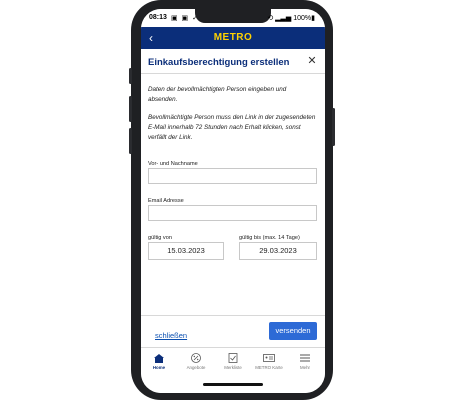  I want to click on metro-logo: METRO, so click(233, 37).